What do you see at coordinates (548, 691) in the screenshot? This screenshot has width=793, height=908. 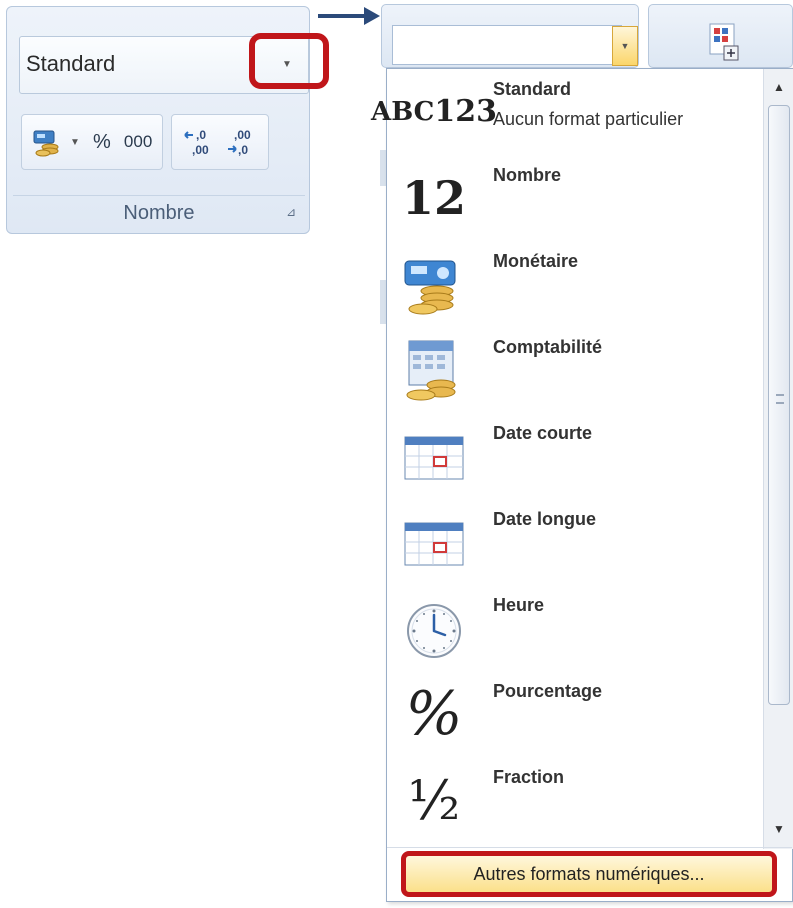 I see `menu-item-title: Pourcentage` at bounding box center [548, 691].